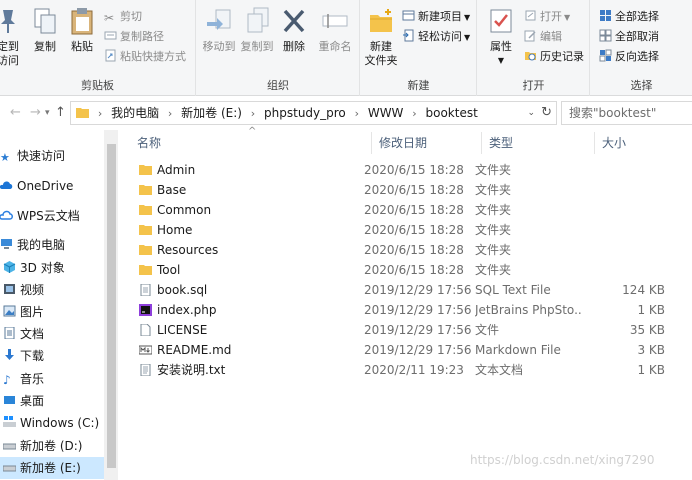  What do you see at coordinates (406, 330) in the screenshot?
I see `file-row-license: LICENSE 2019/12/29 17:56 文件 35 KB` at bounding box center [406, 330].